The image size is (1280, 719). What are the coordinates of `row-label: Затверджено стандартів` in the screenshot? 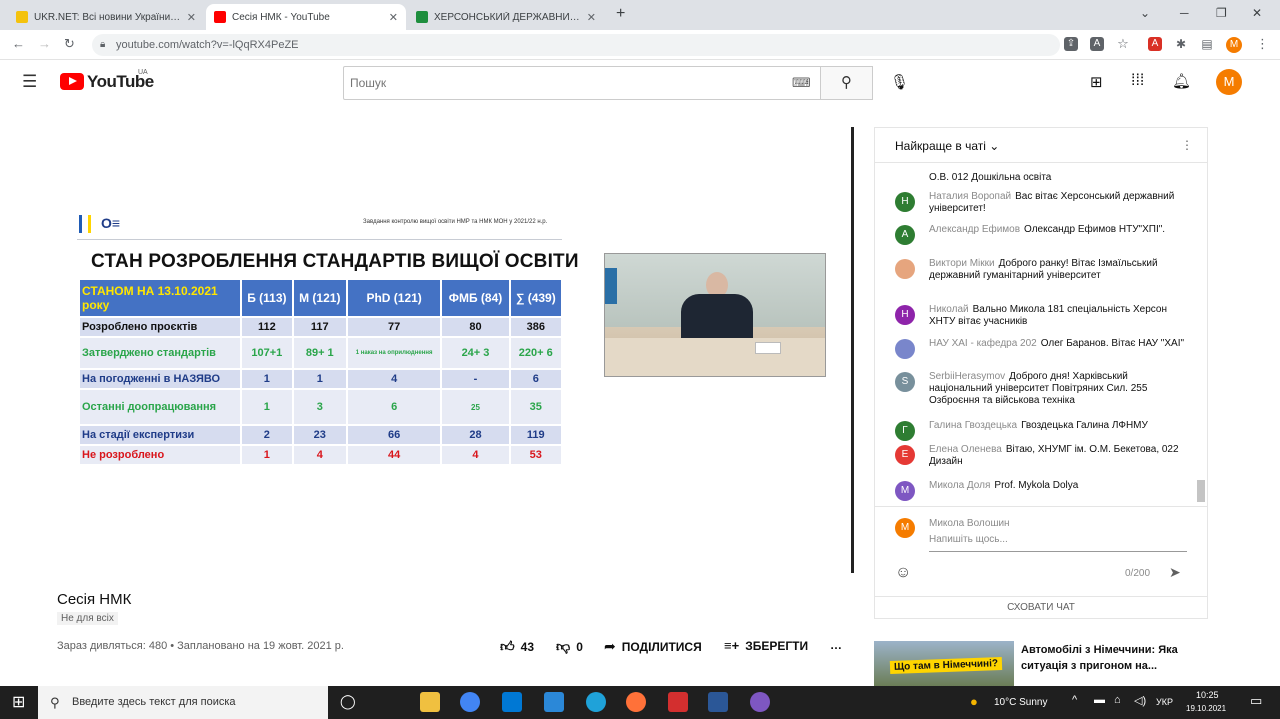 It's located at (160, 353).